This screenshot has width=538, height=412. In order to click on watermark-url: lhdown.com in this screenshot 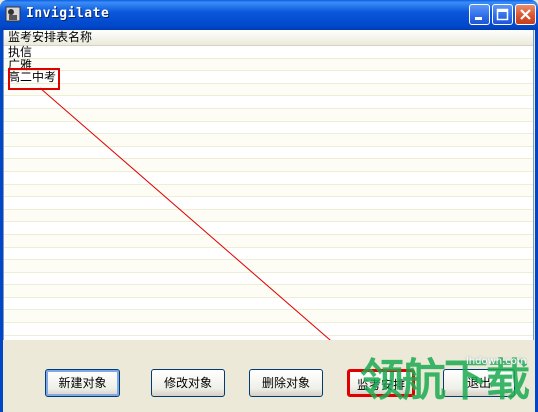, I will do `click(496, 361)`.